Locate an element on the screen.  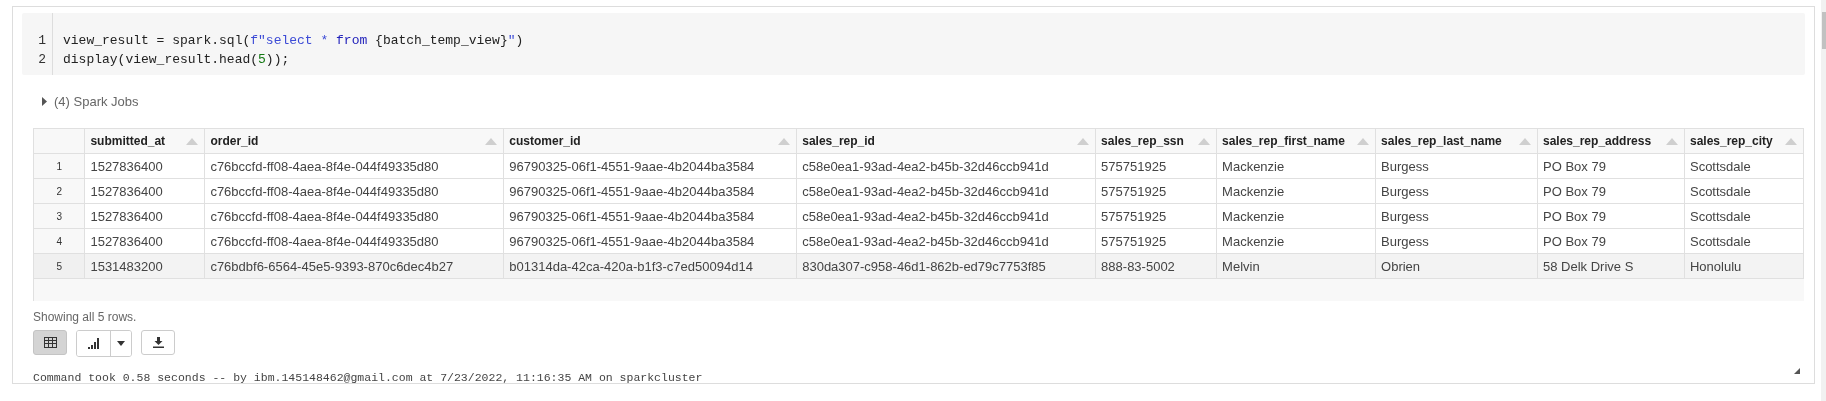
row-number: 5 is located at coordinates (59, 266).